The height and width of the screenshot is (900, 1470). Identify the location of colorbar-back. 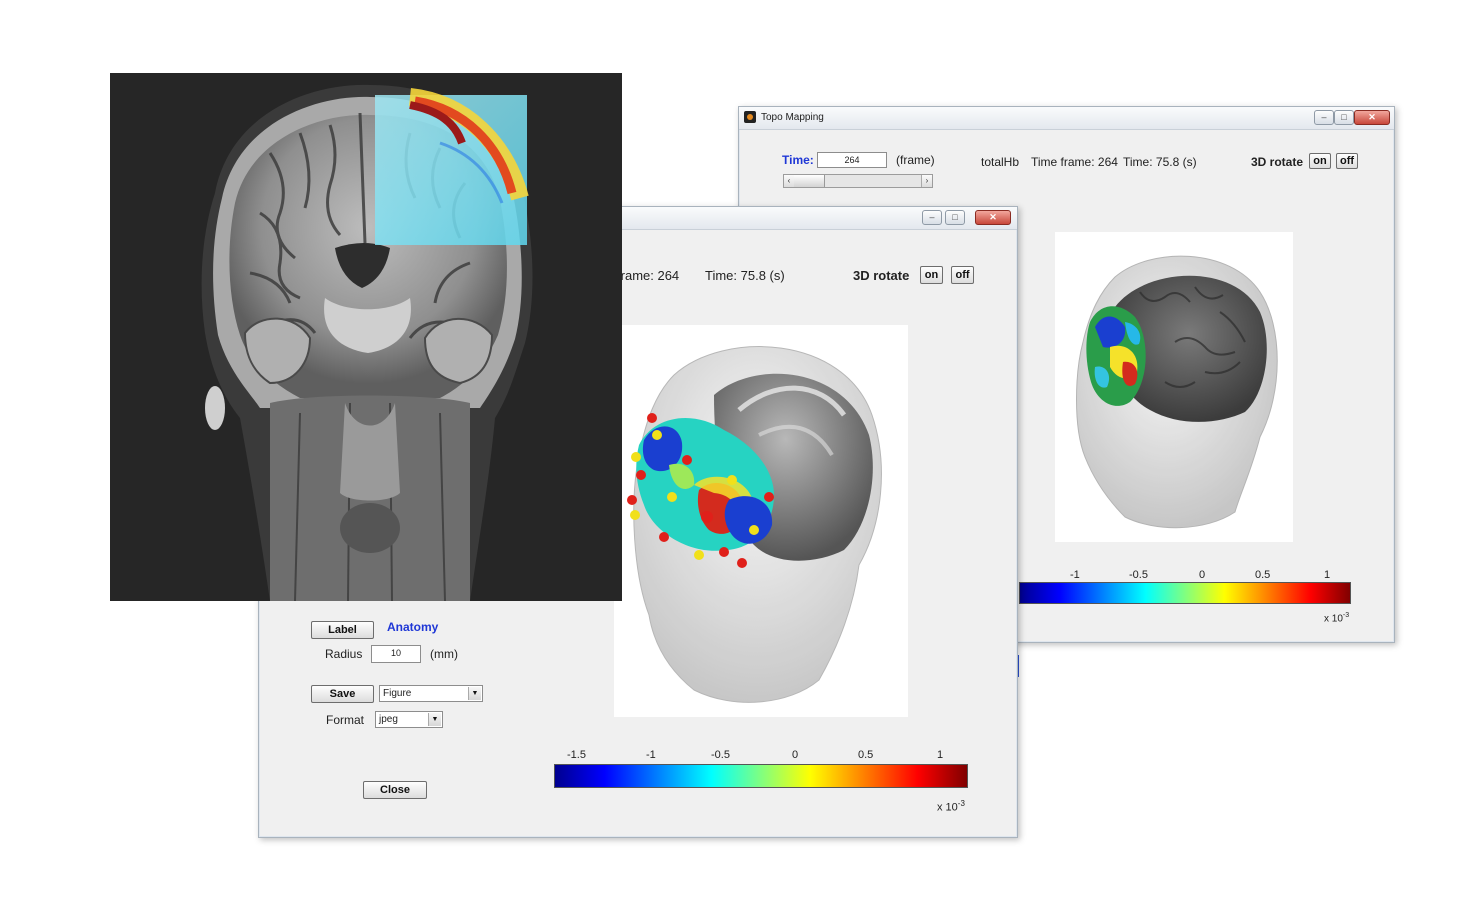
(1185, 593).